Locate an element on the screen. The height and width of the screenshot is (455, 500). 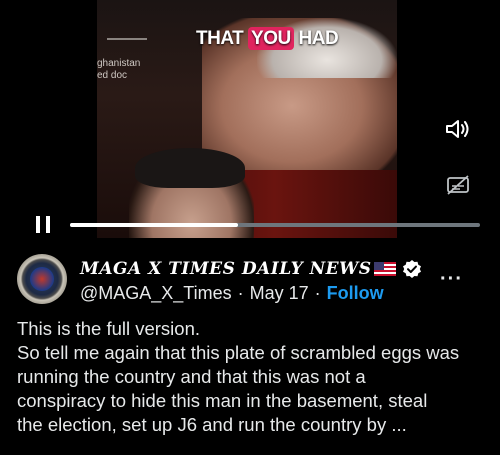
more-icon: ··· is located at coordinates (451, 279).